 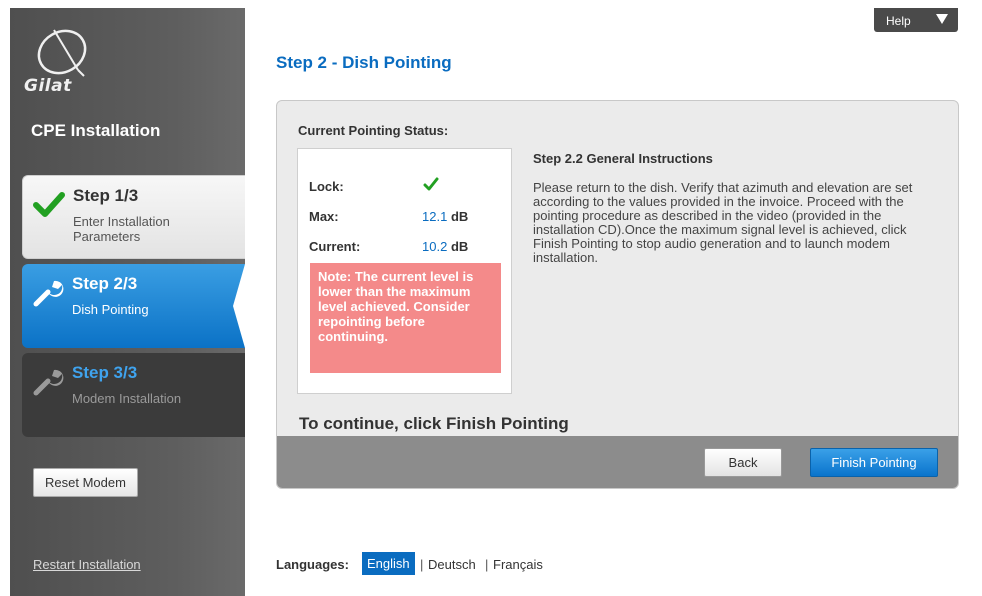 I want to click on satellite-dish-icon, so click(x=62, y=53).